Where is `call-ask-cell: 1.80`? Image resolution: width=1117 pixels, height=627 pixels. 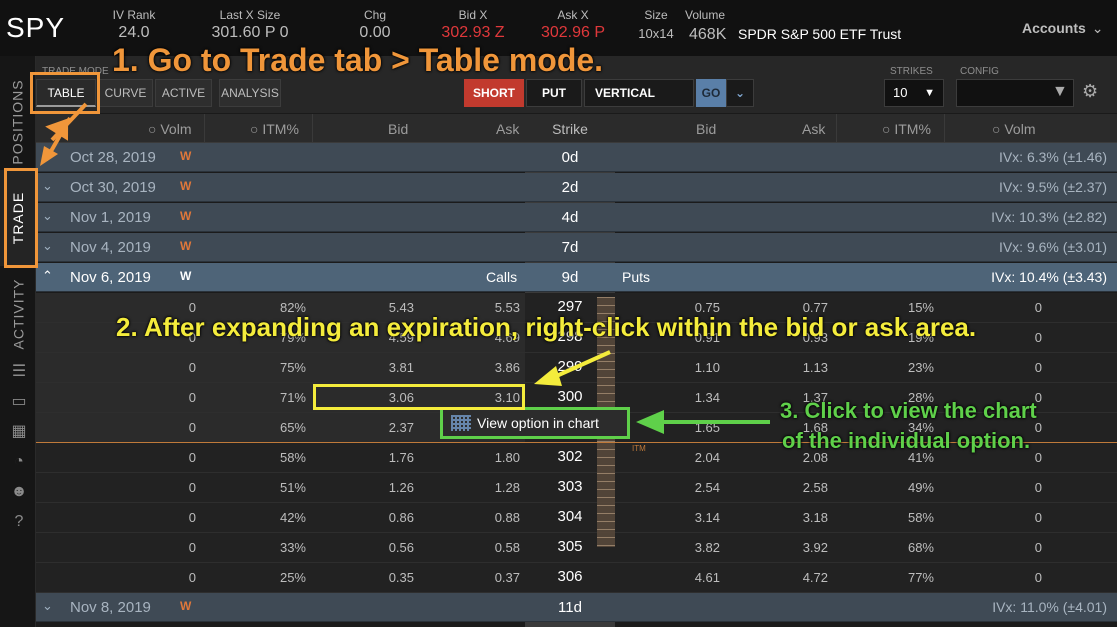
call-ask-cell: 1.80 is located at coordinates (490, 457).